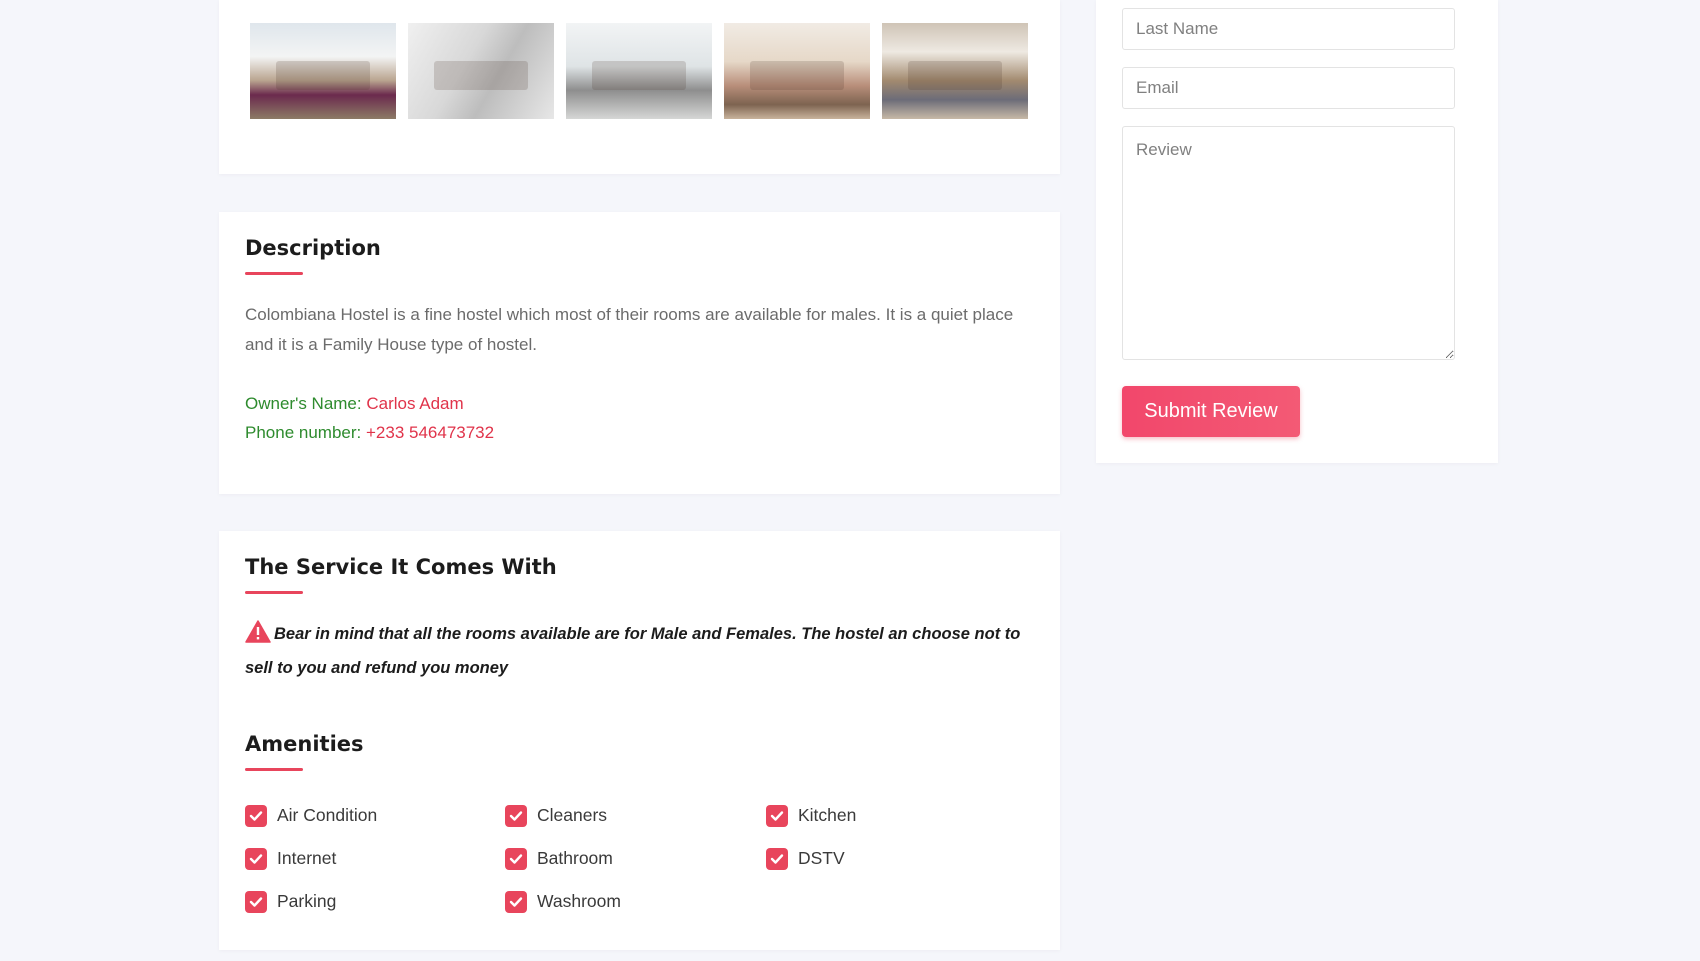 This screenshot has height=961, width=1700. Describe the element at coordinates (579, 901) in the screenshot. I see `amenity-label: Washroom` at that location.